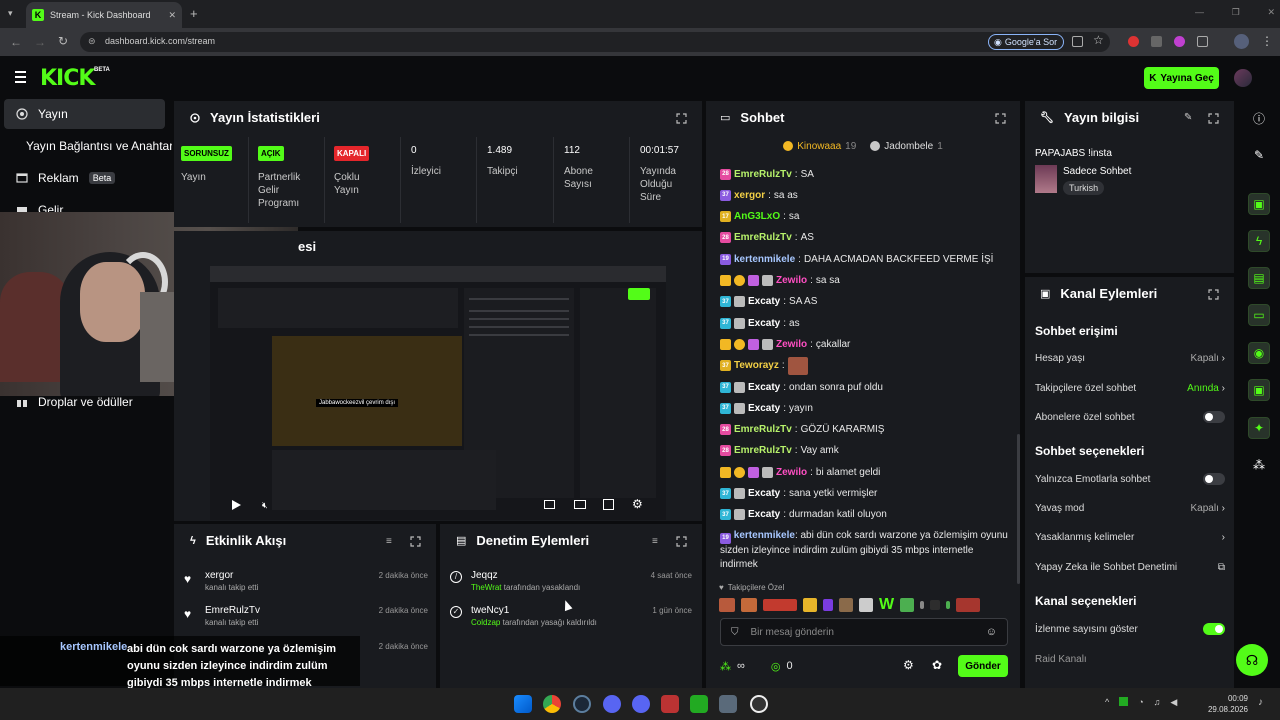 The width and height of the screenshot is (1280, 720). I want to click on expand-chat-icon, so click(1000, 118).